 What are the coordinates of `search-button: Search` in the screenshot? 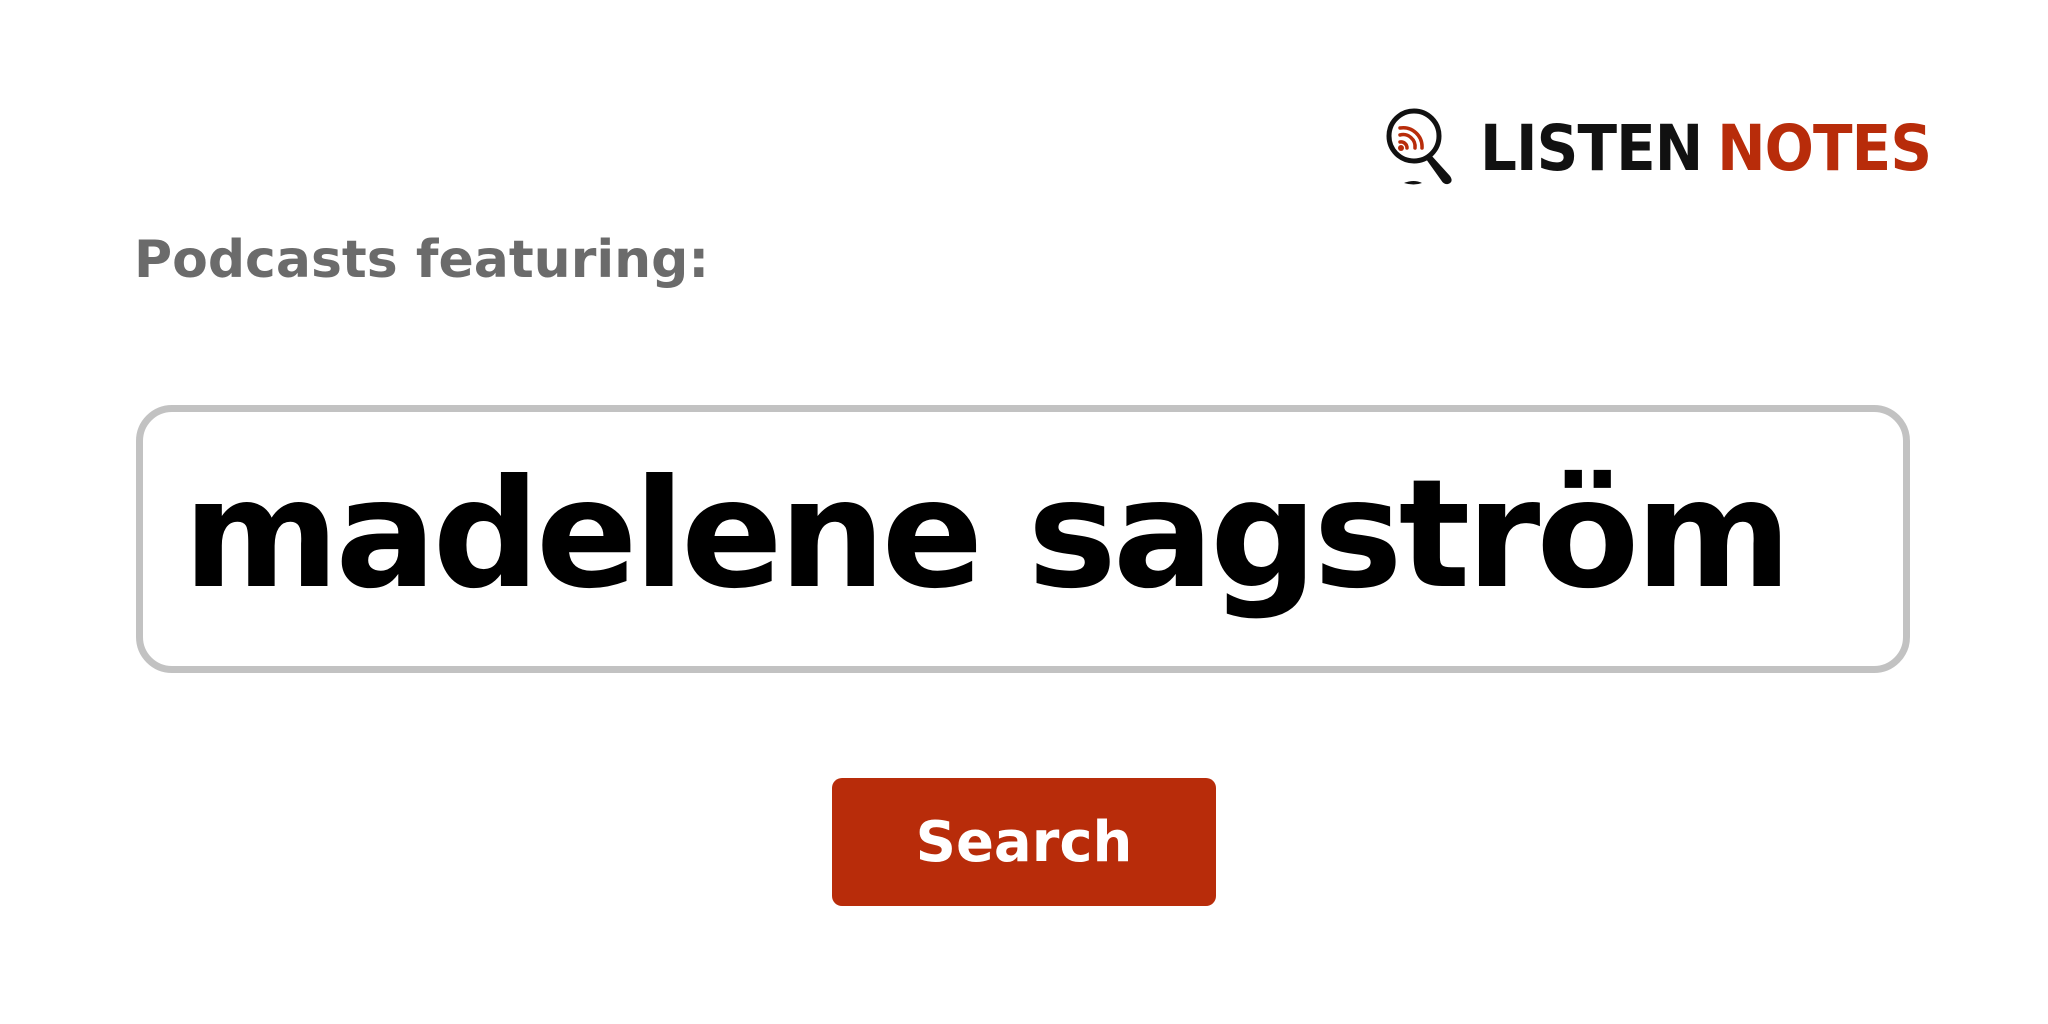 It's located at (1024, 842).